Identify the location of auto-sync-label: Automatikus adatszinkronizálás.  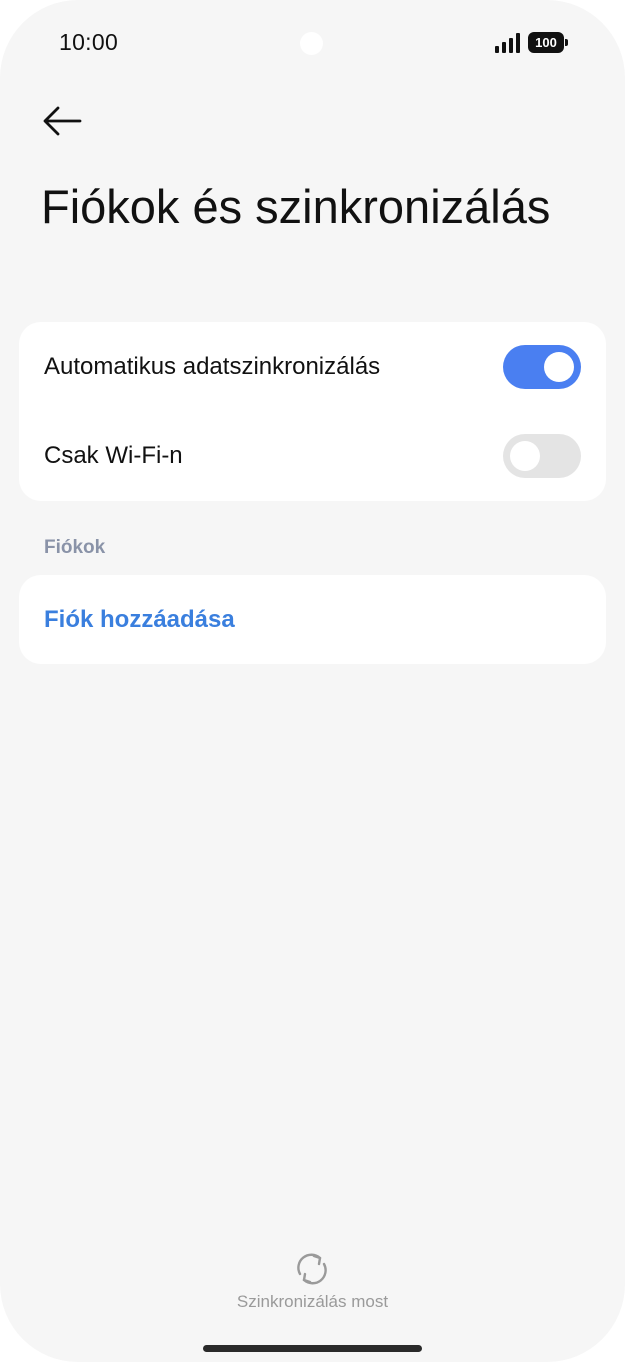
(212, 366).